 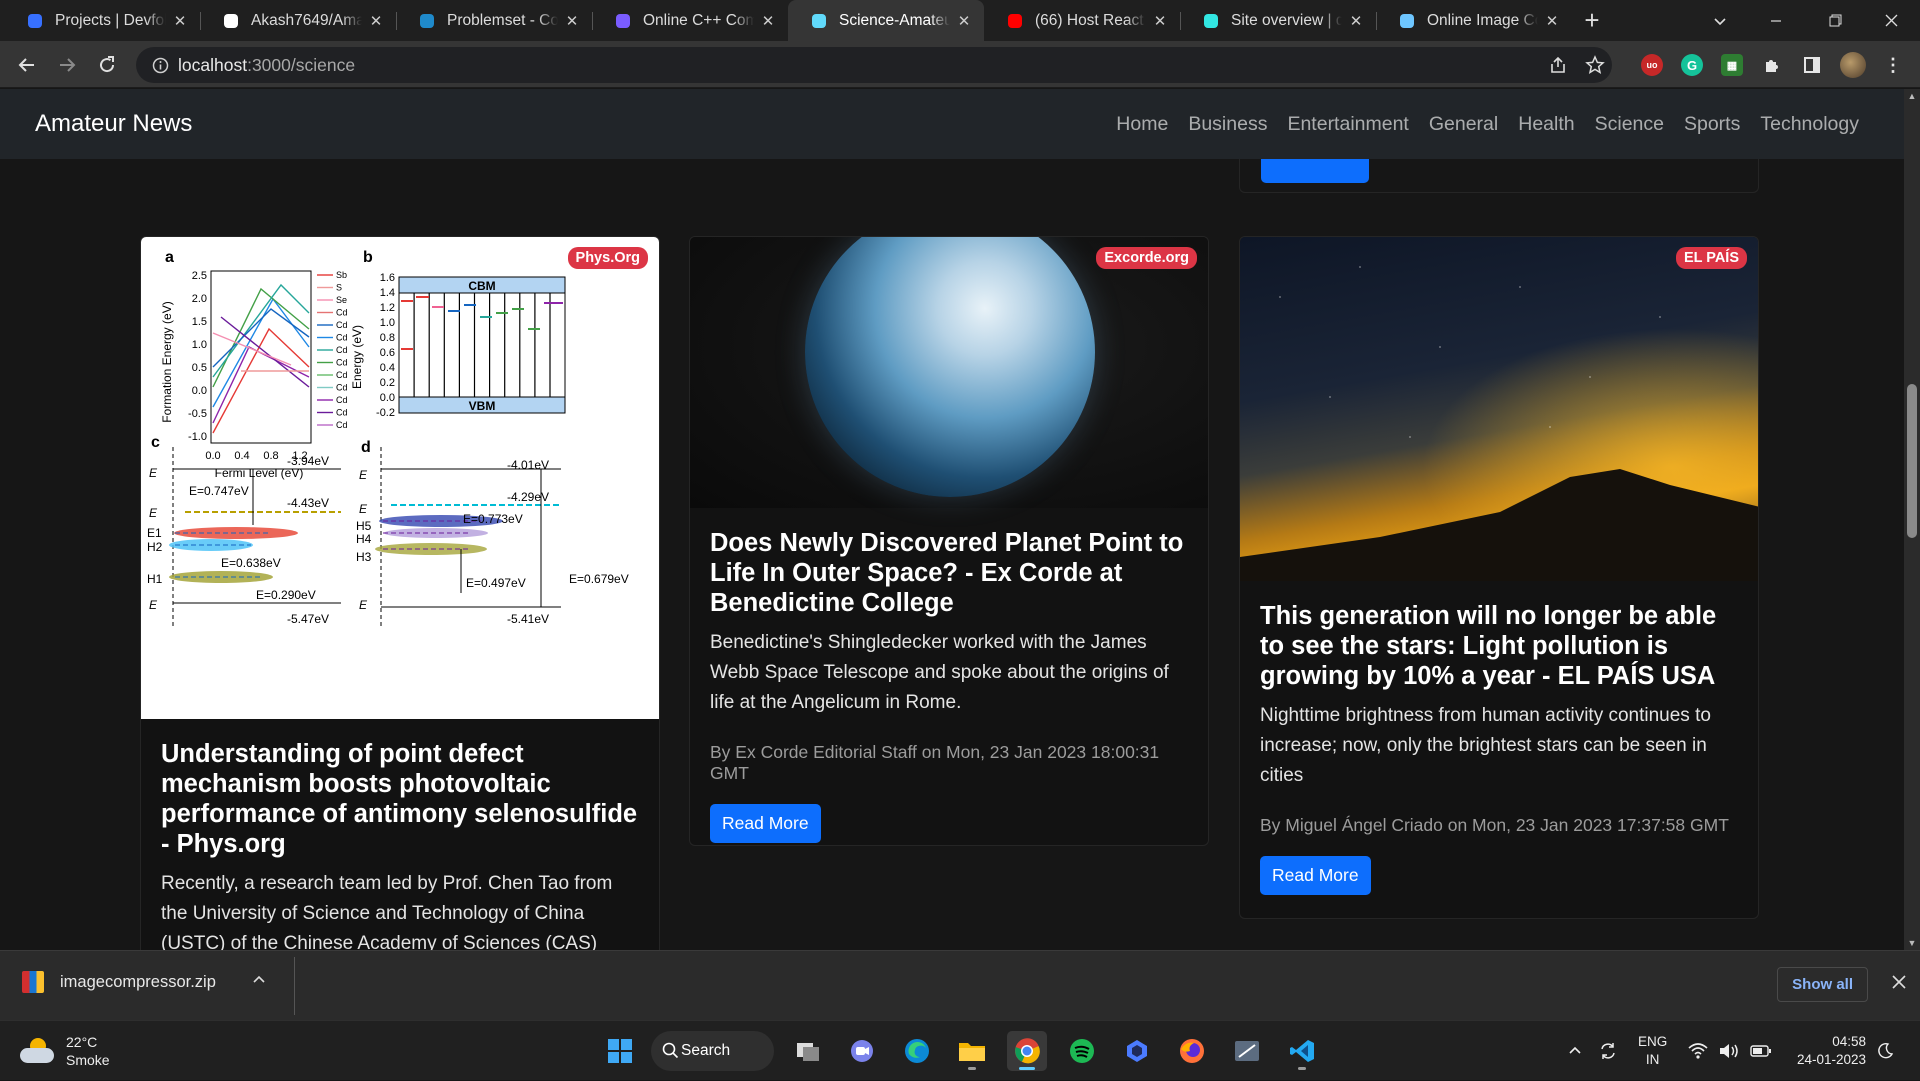 I want to click on fig-b-ylabel: Energy (eV), so click(x=357, y=357).